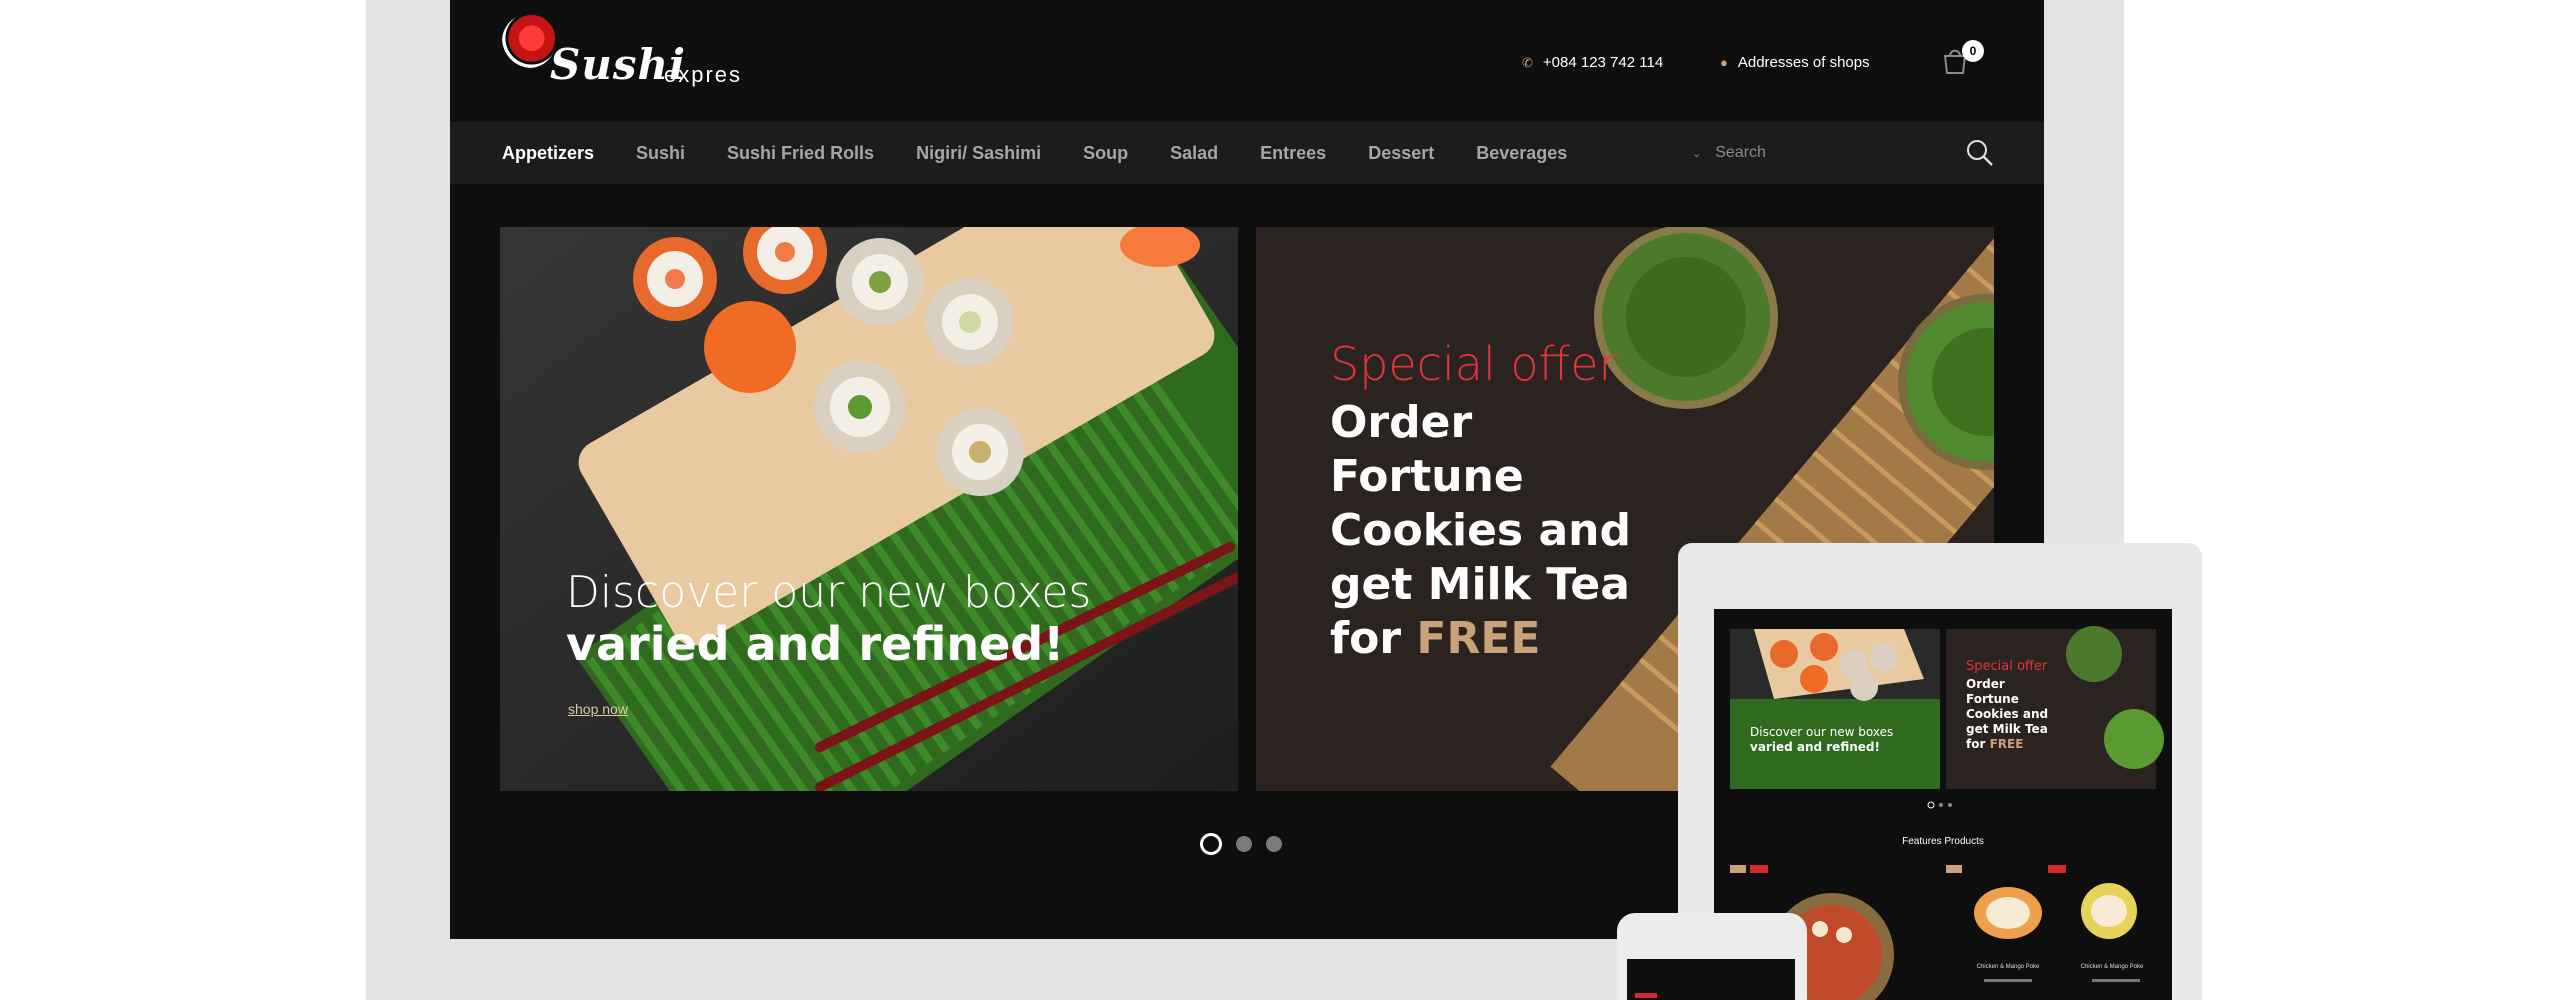  Describe the element at coordinates (1980, 153) in the screenshot. I see `search-icon` at that location.